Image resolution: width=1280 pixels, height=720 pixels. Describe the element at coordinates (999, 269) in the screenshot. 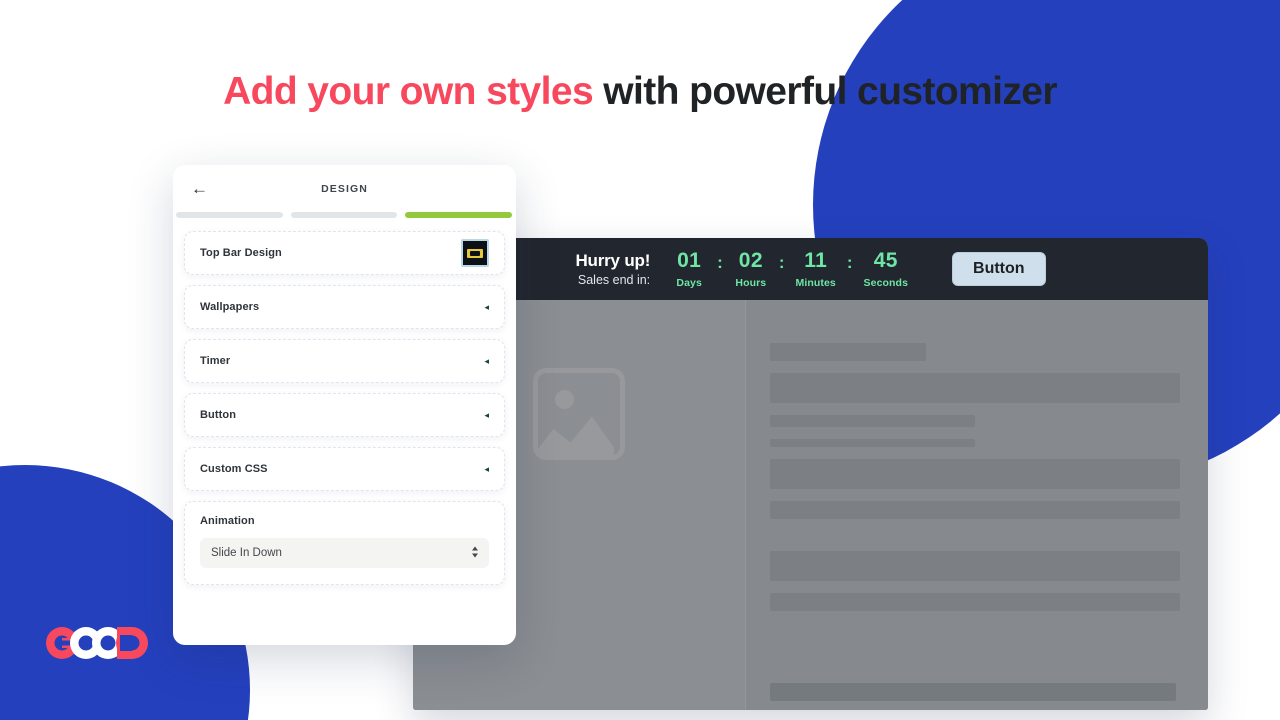

I see `topbar-cta-button: Button` at that location.